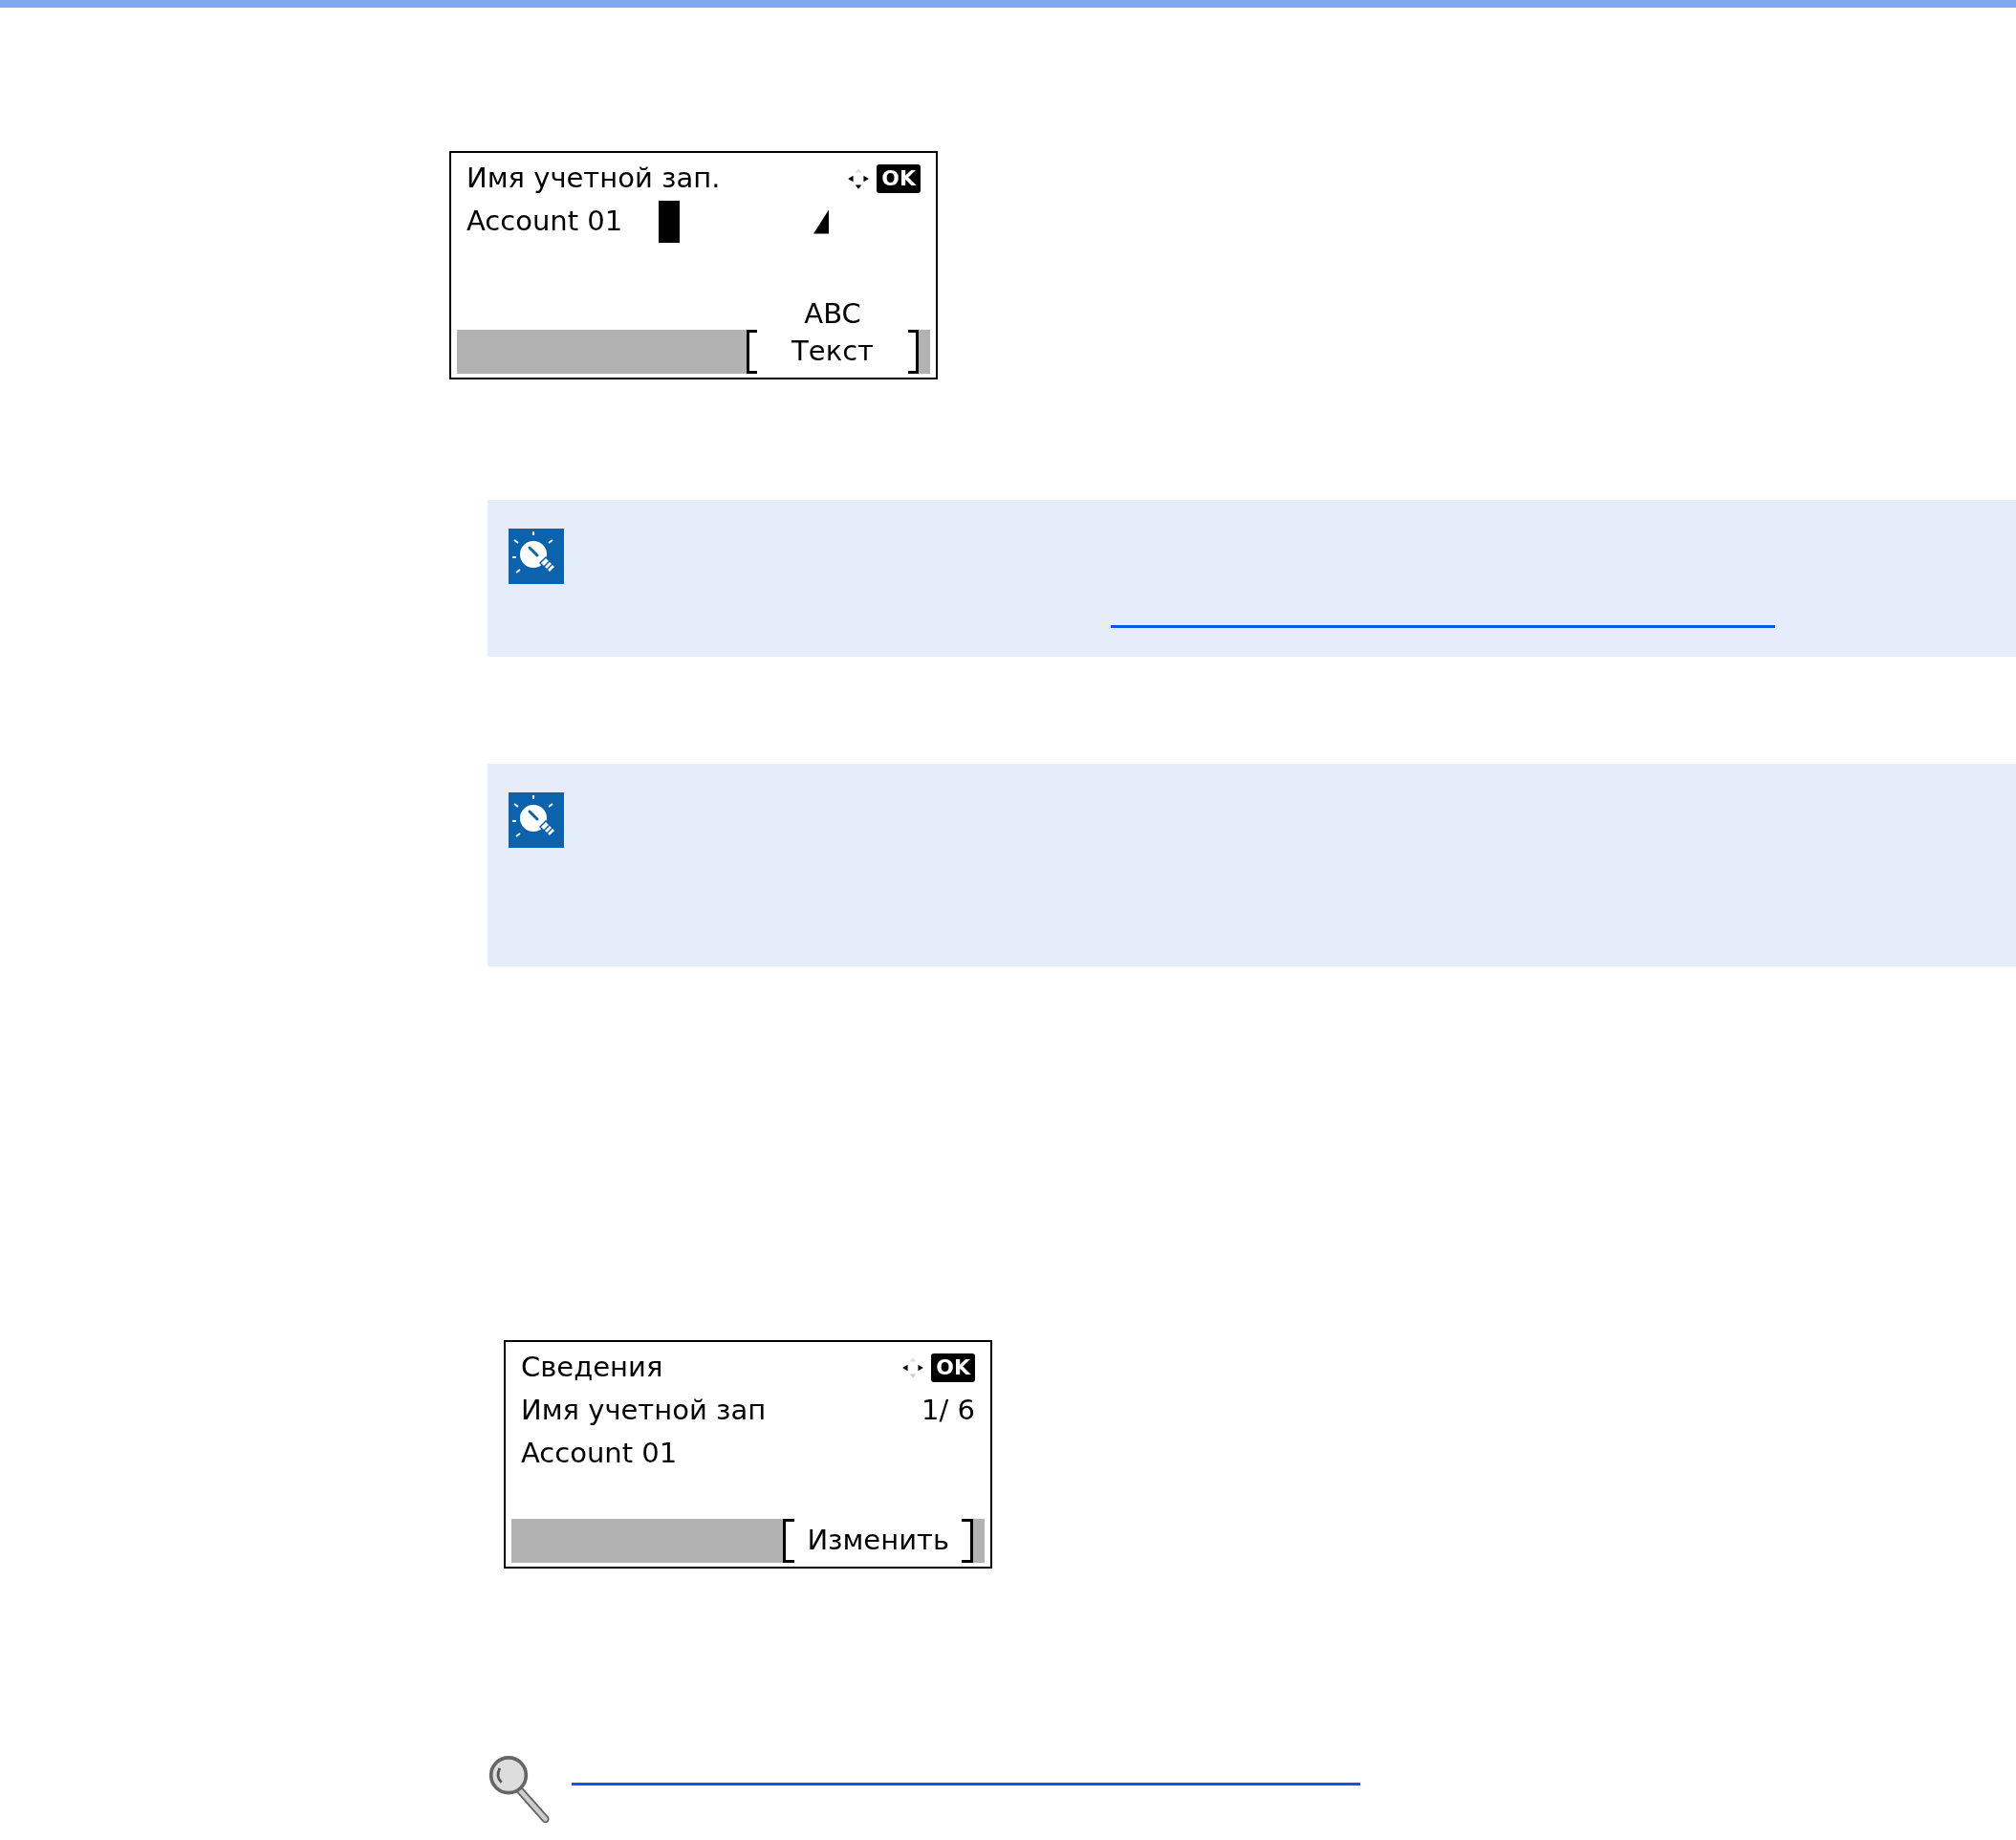 The width and height of the screenshot is (2016, 1840). Describe the element at coordinates (592, 1368) in the screenshot. I see `screen-title: Сведения` at that location.